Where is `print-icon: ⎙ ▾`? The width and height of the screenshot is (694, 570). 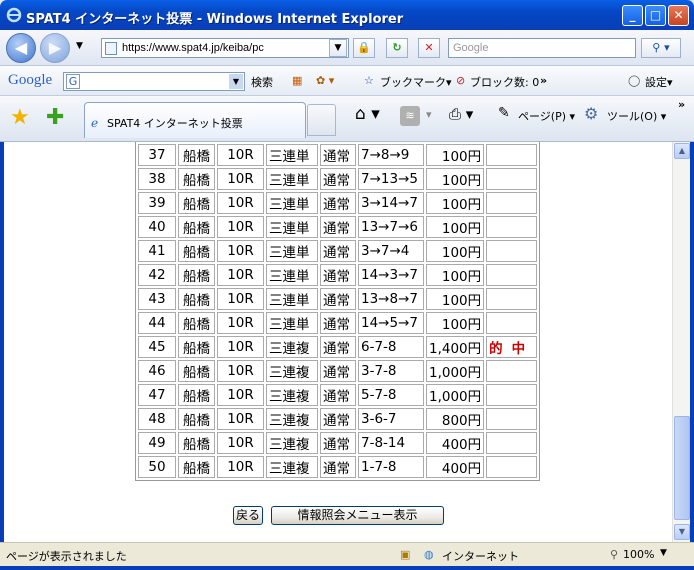 print-icon: ⎙ ▾ is located at coordinates (461, 114).